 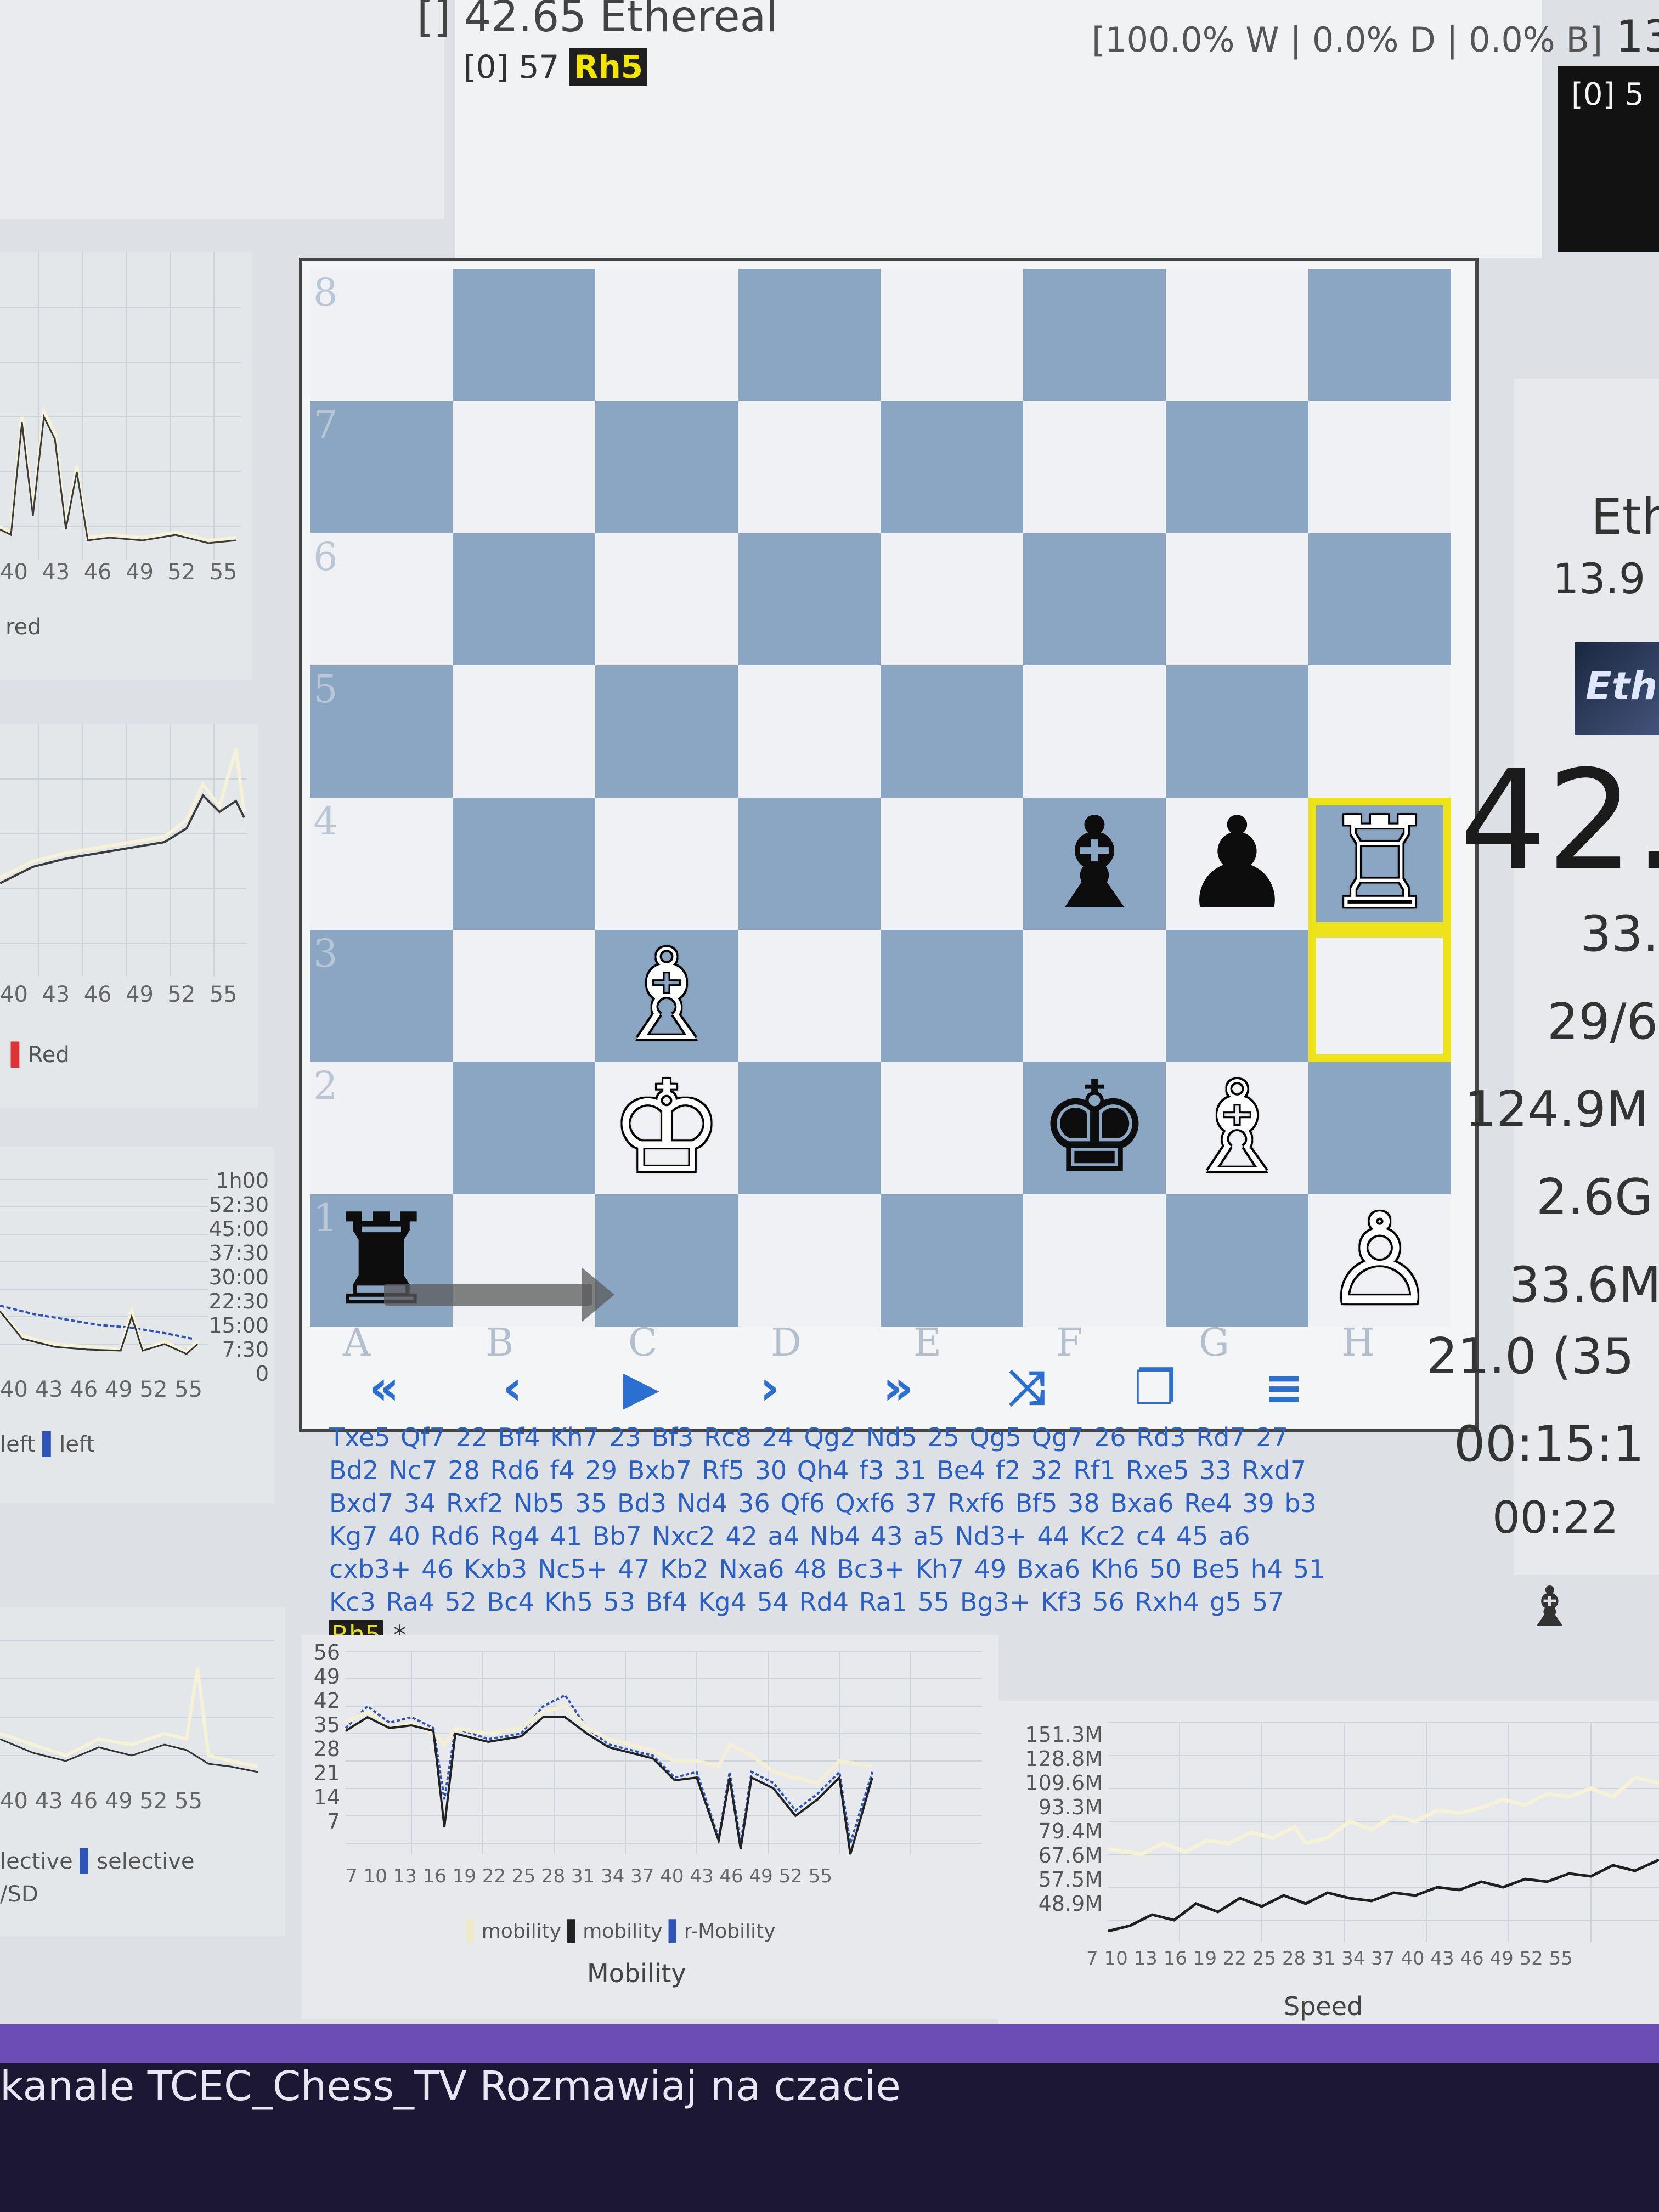 I want to click on square-c6, so click(x=666, y=599).